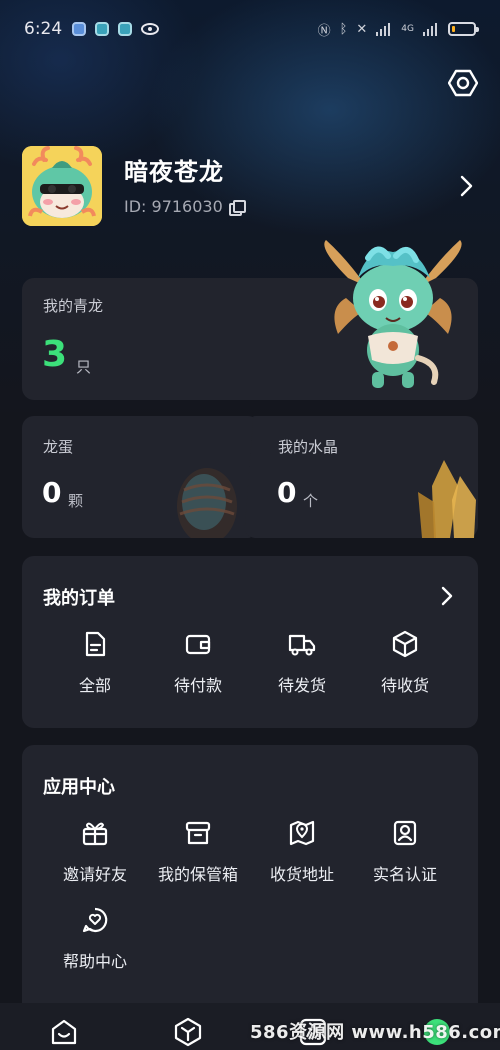 Image resolution: width=500 pixels, height=1050 pixels. What do you see at coordinates (405, 852) in the screenshot?
I see `real-name-verification-button: 实名认证` at bounding box center [405, 852].